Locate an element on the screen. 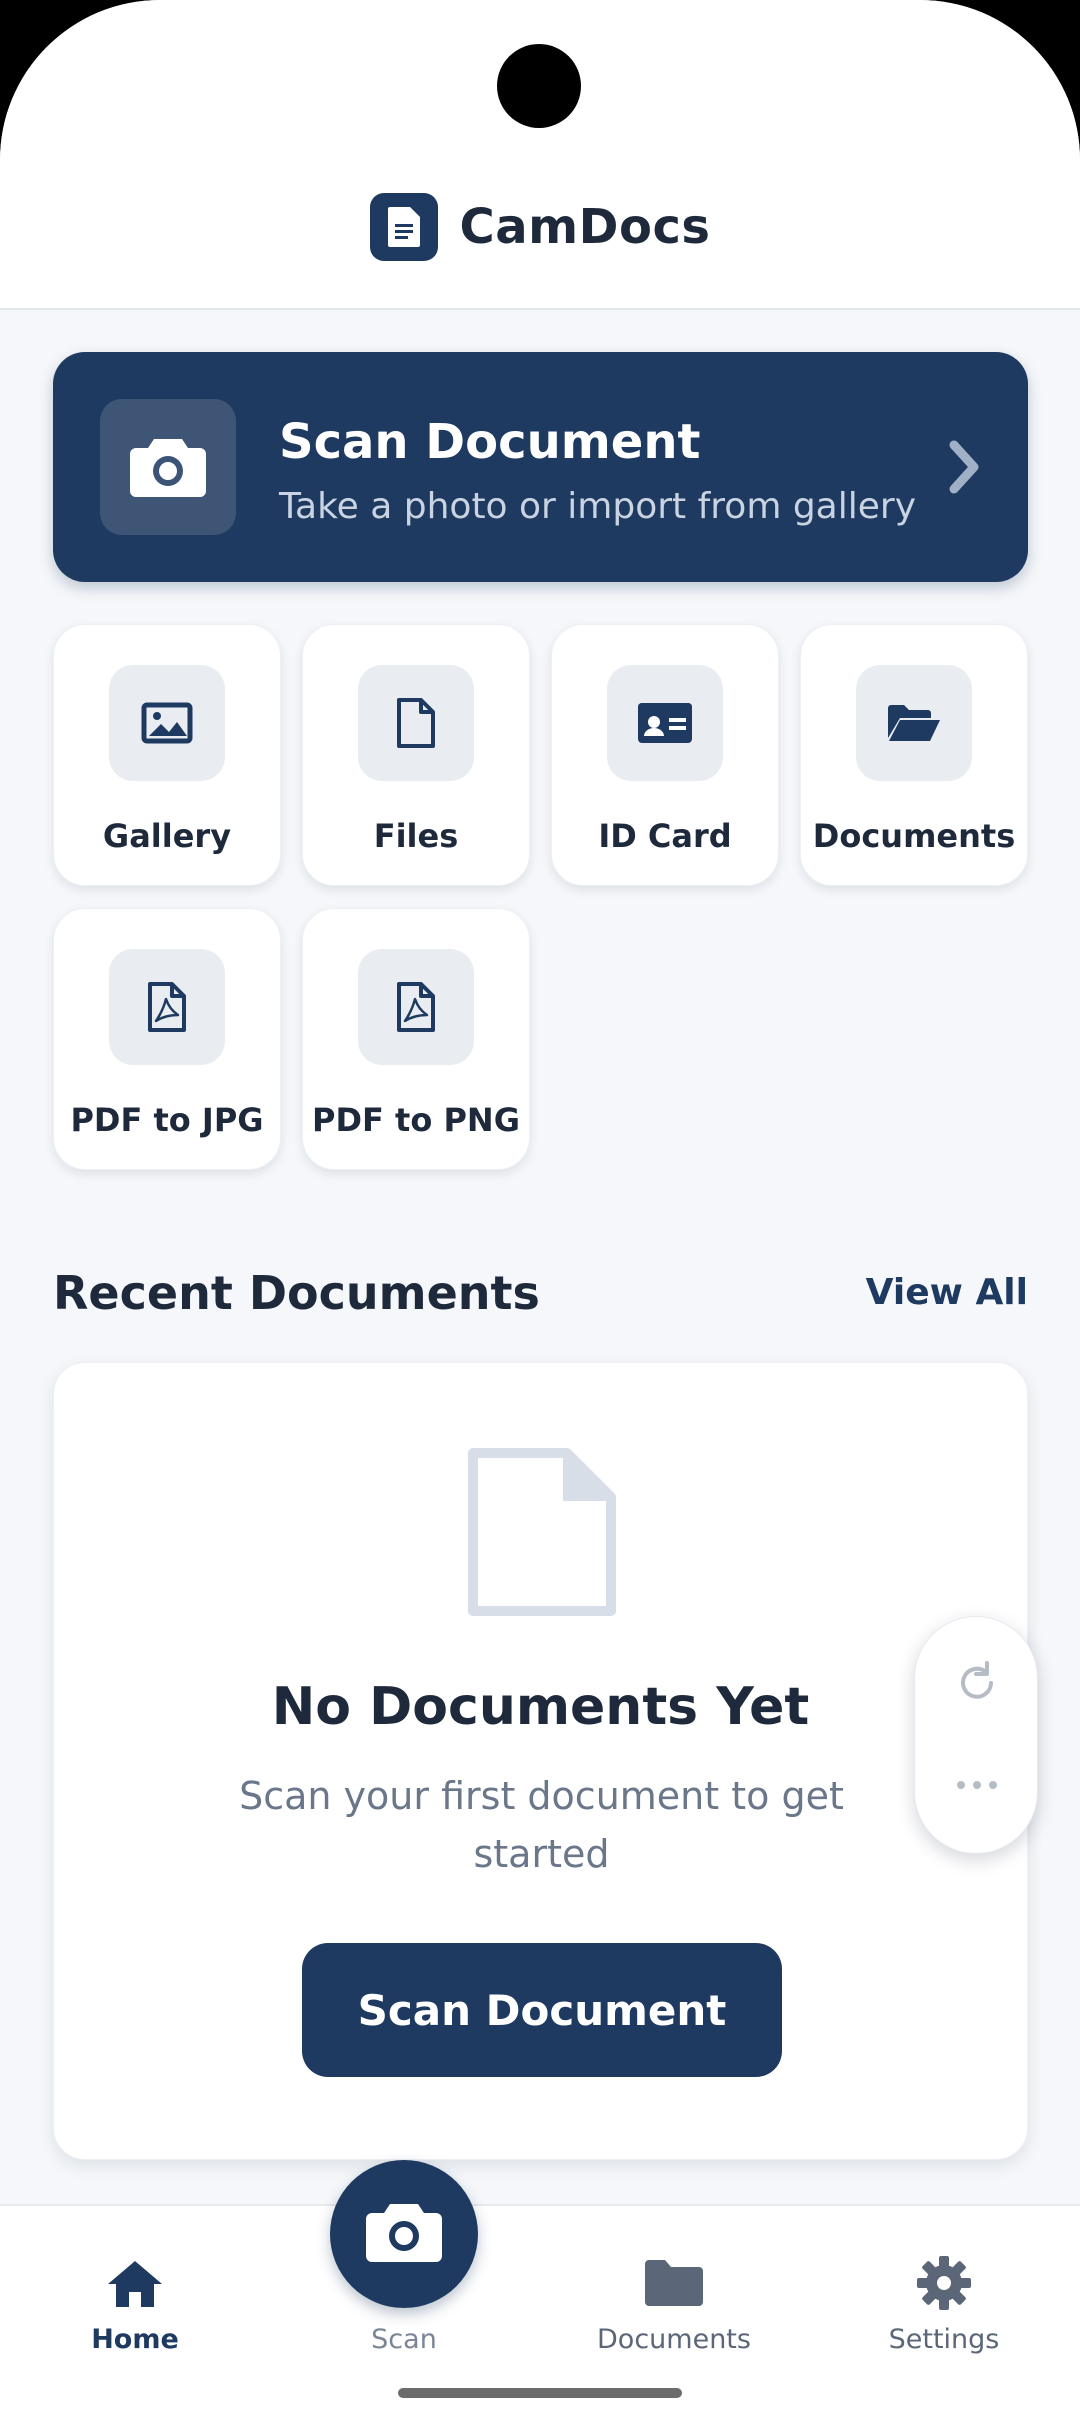 Image resolution: width=1080 pixels, height=2424 pixels. nav-label: Home is located at coordinates (135, 2339).